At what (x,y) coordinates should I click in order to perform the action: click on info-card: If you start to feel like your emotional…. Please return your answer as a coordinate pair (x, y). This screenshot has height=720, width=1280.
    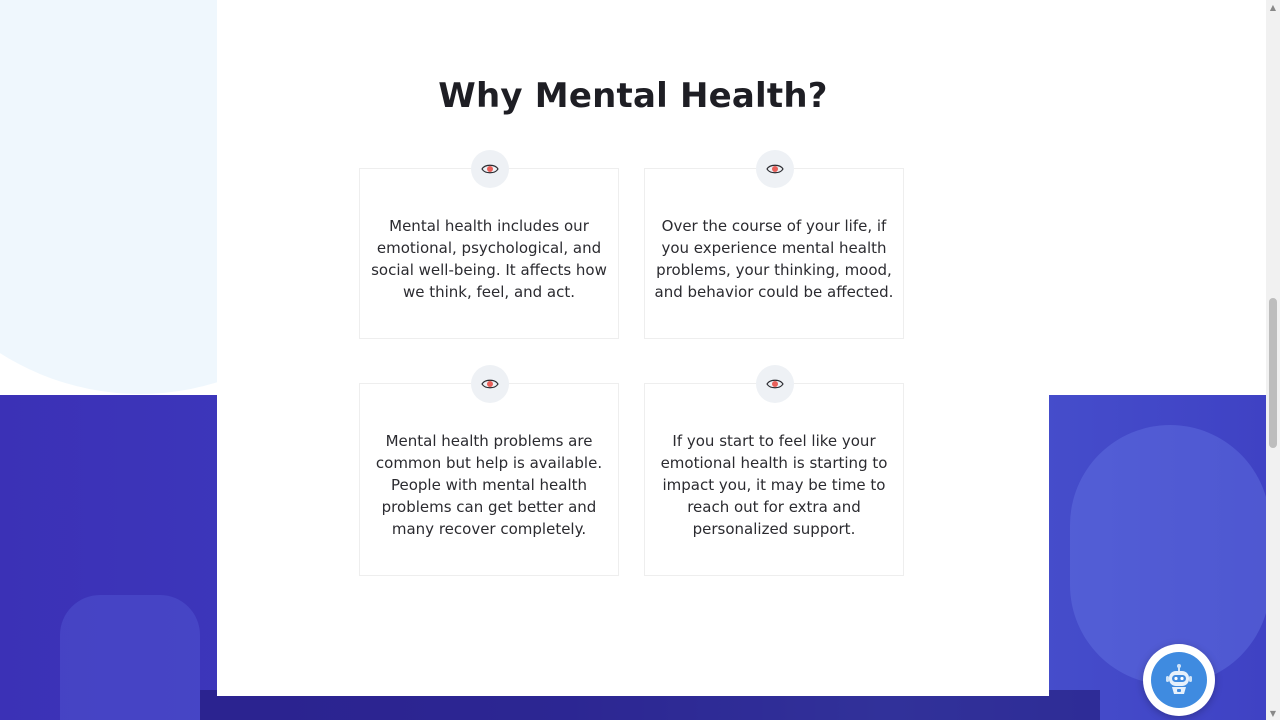
    Looking at the image, I should click on (774, 470).